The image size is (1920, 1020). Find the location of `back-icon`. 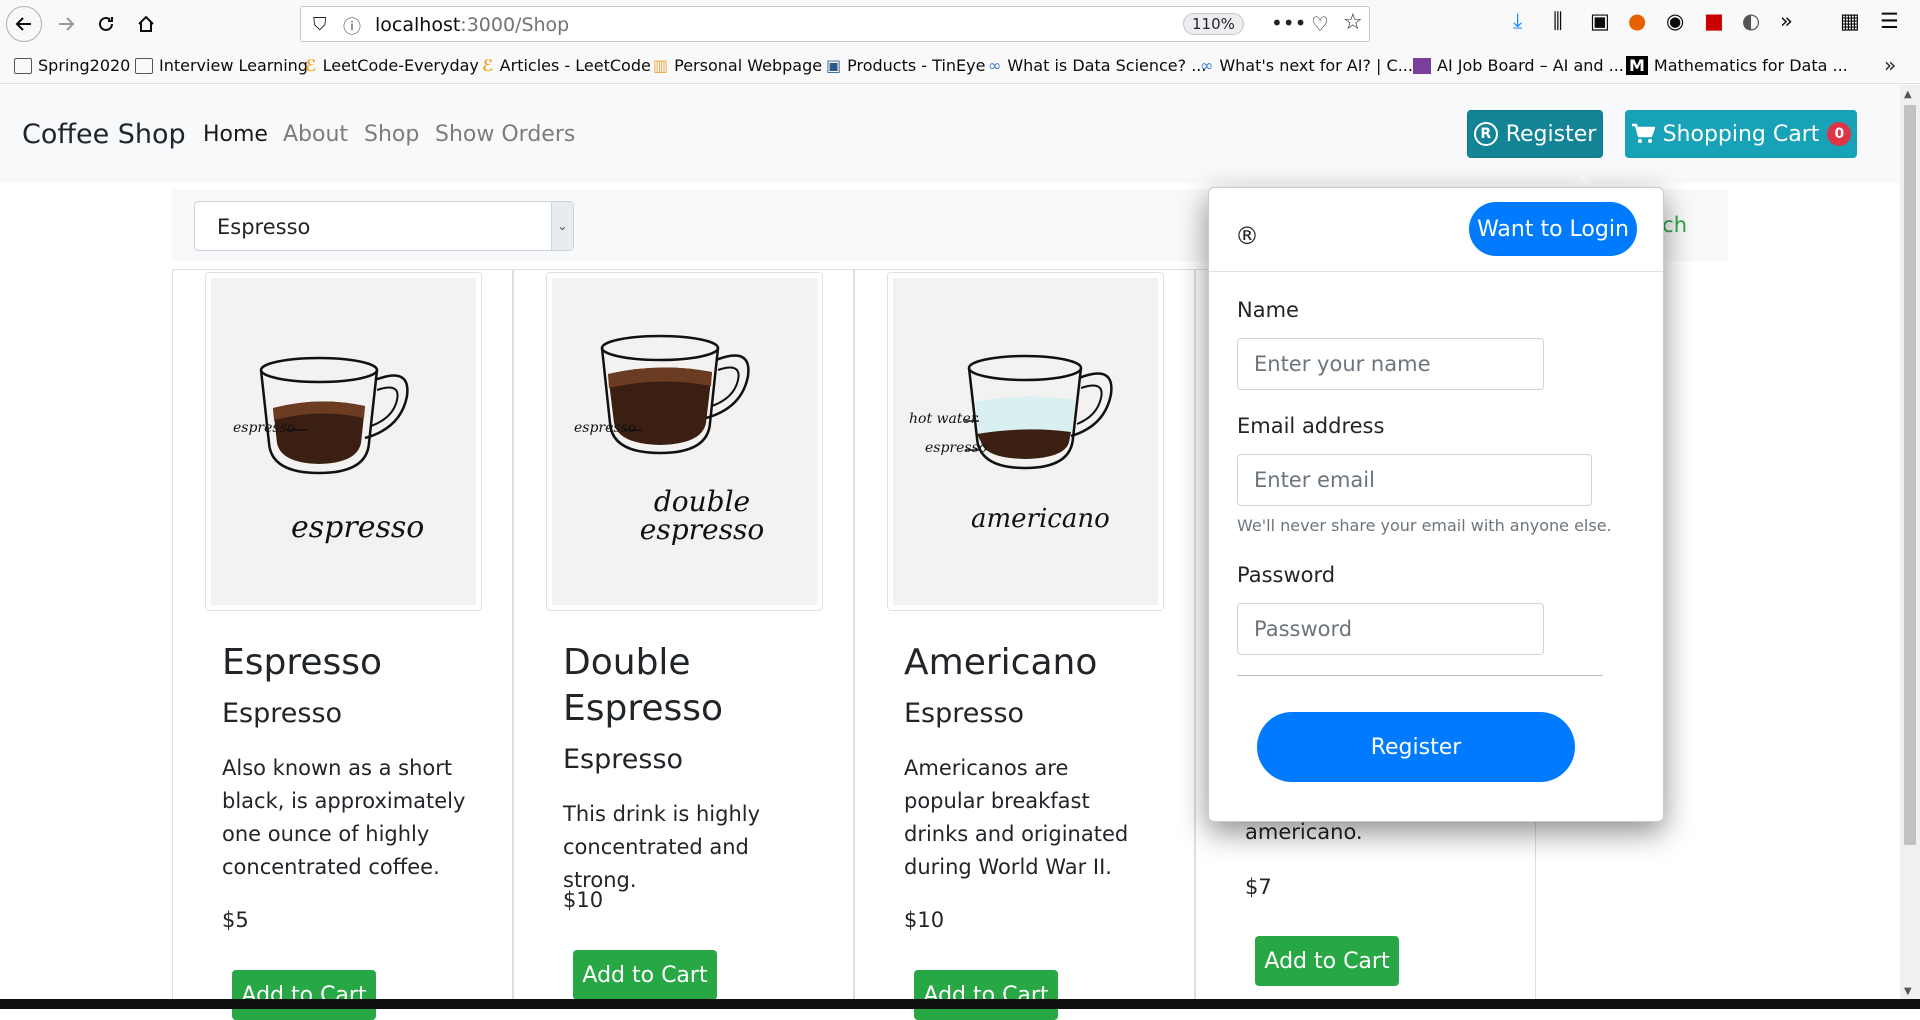

back-icon is located at coordinates (24, 24).